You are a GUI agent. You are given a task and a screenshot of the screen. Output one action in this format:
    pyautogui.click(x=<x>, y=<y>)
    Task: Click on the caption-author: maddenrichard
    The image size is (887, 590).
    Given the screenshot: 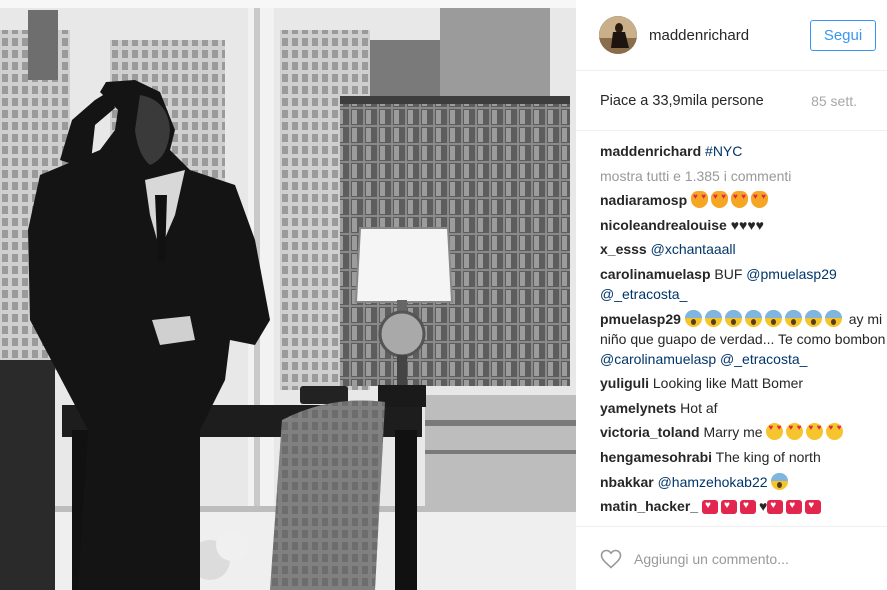 What is the action you would take?
    pyautogui.click(x=650, y=151)
    